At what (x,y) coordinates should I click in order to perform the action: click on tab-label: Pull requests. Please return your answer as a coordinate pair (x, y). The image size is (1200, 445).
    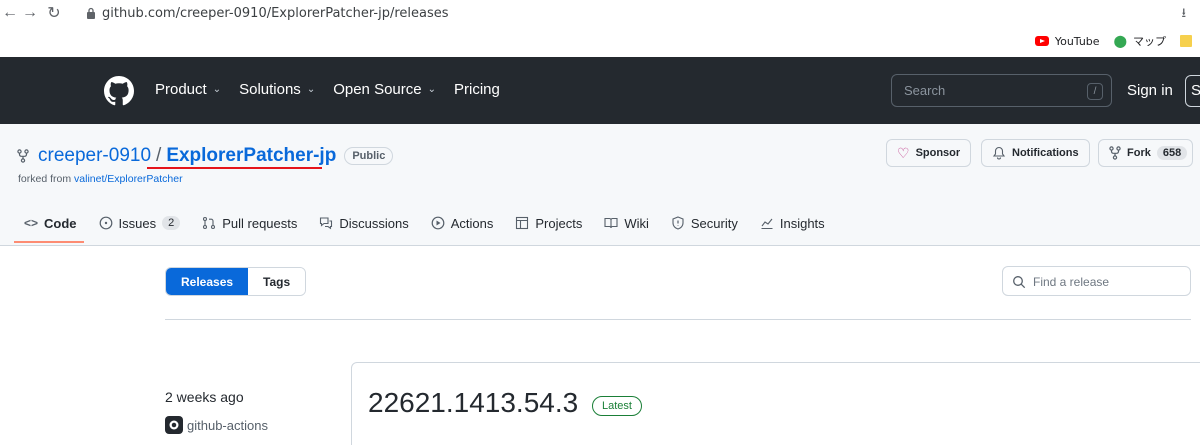
    Looking at the image, I should click on (260, 223).